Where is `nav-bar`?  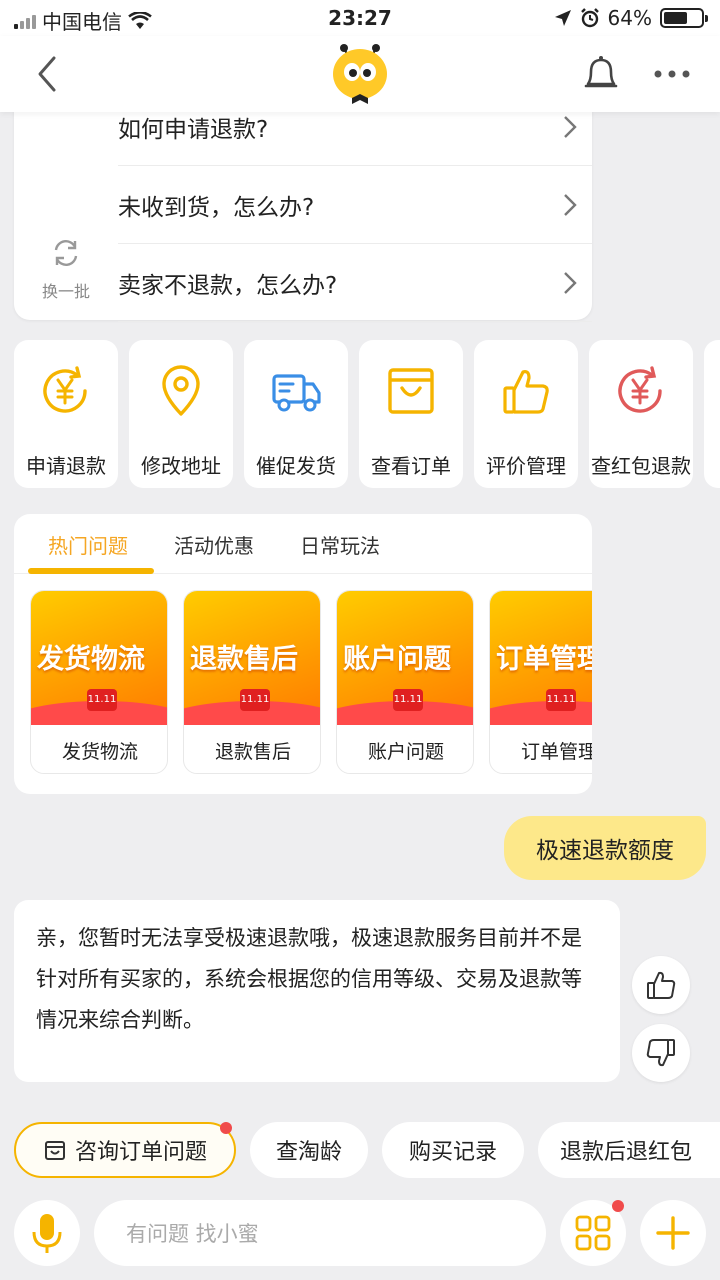 nav-bar is located at coordinates (360, 74).